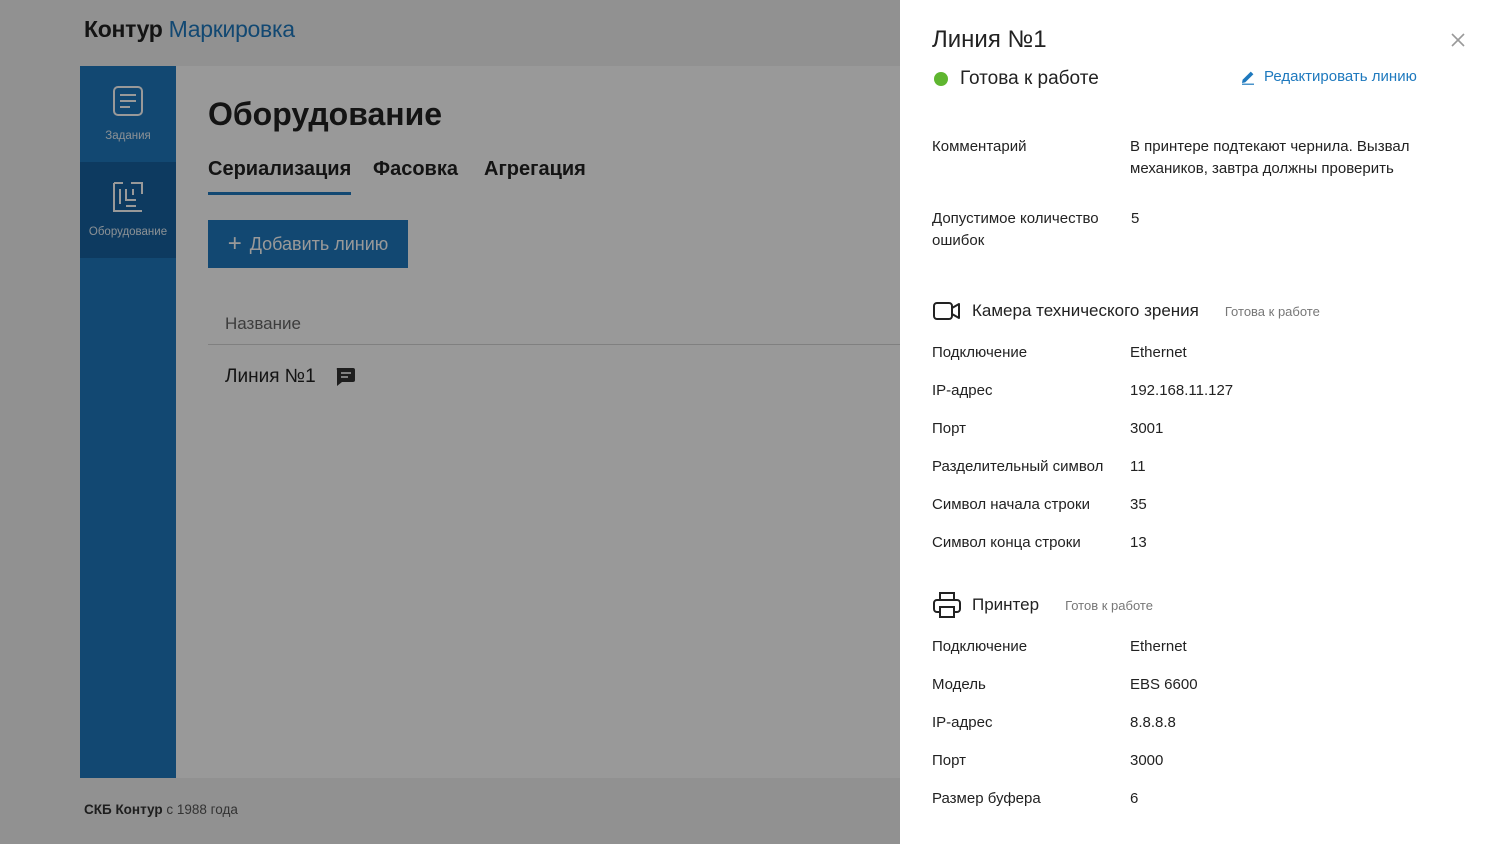 This screenshot has height=844, width=1500. Describe the element at coordinates (1340, 76) in the screenshot. I see `edit-line-label: Редактировать линию` at that location.